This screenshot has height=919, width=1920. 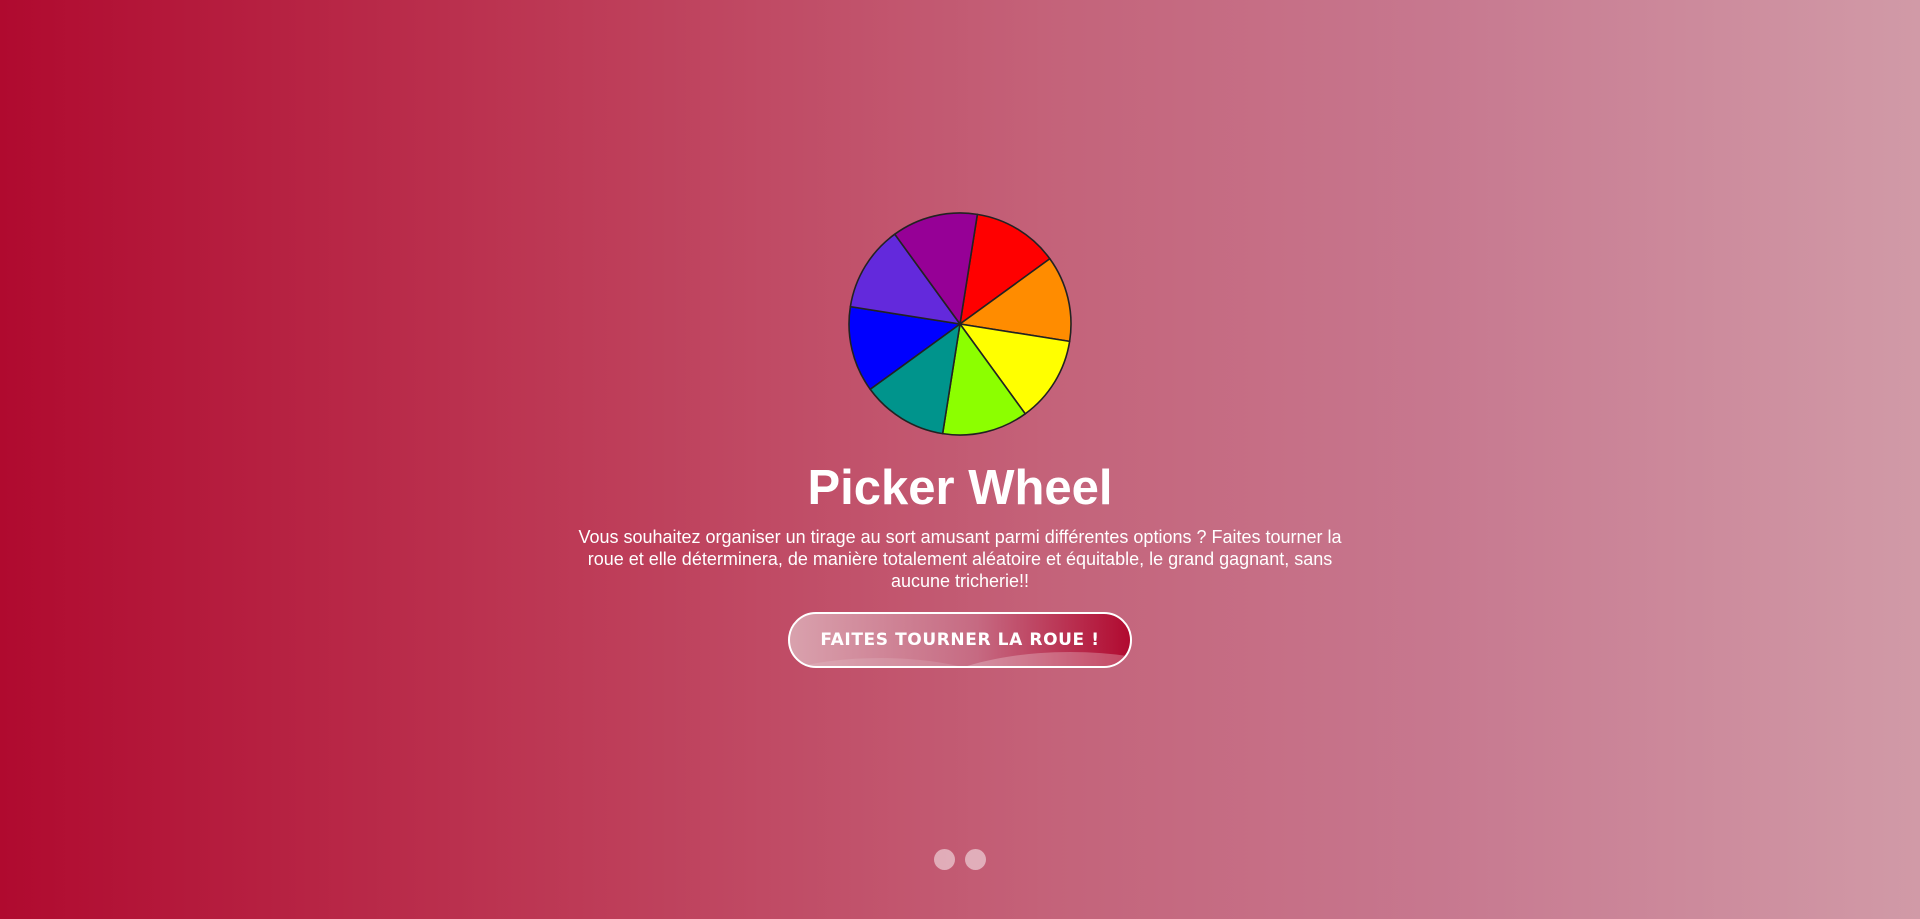 I want to click on page-title: Picker Wheel, so click(x=960, y=488).